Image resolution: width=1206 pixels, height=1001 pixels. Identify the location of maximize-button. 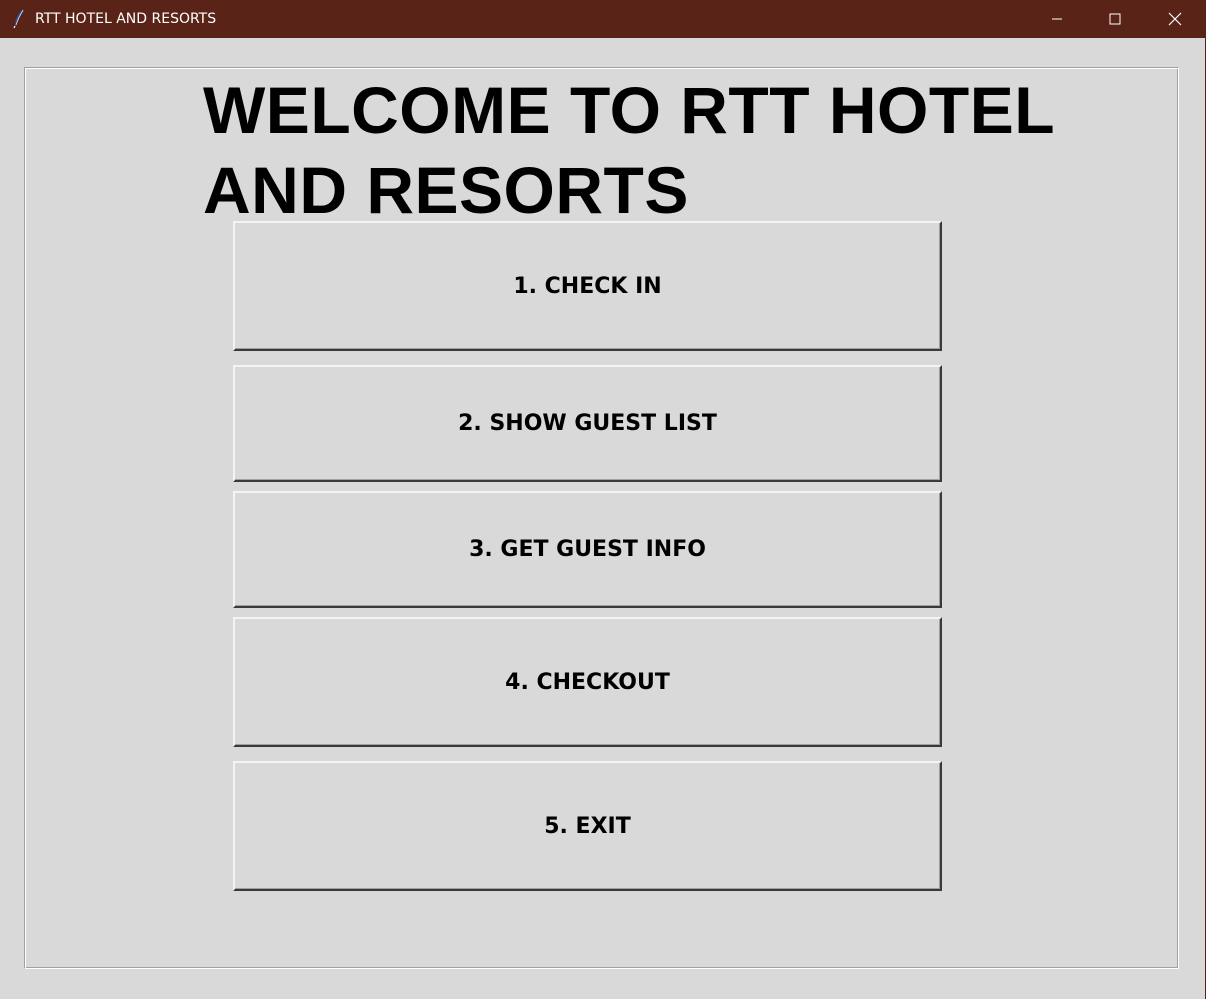
(1115, 19).